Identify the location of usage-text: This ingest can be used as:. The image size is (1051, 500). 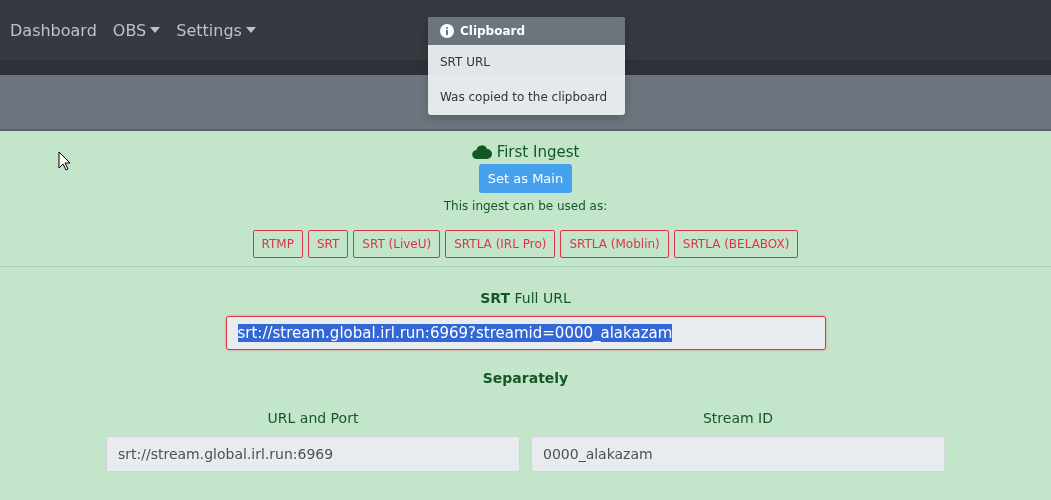
(525, 206).